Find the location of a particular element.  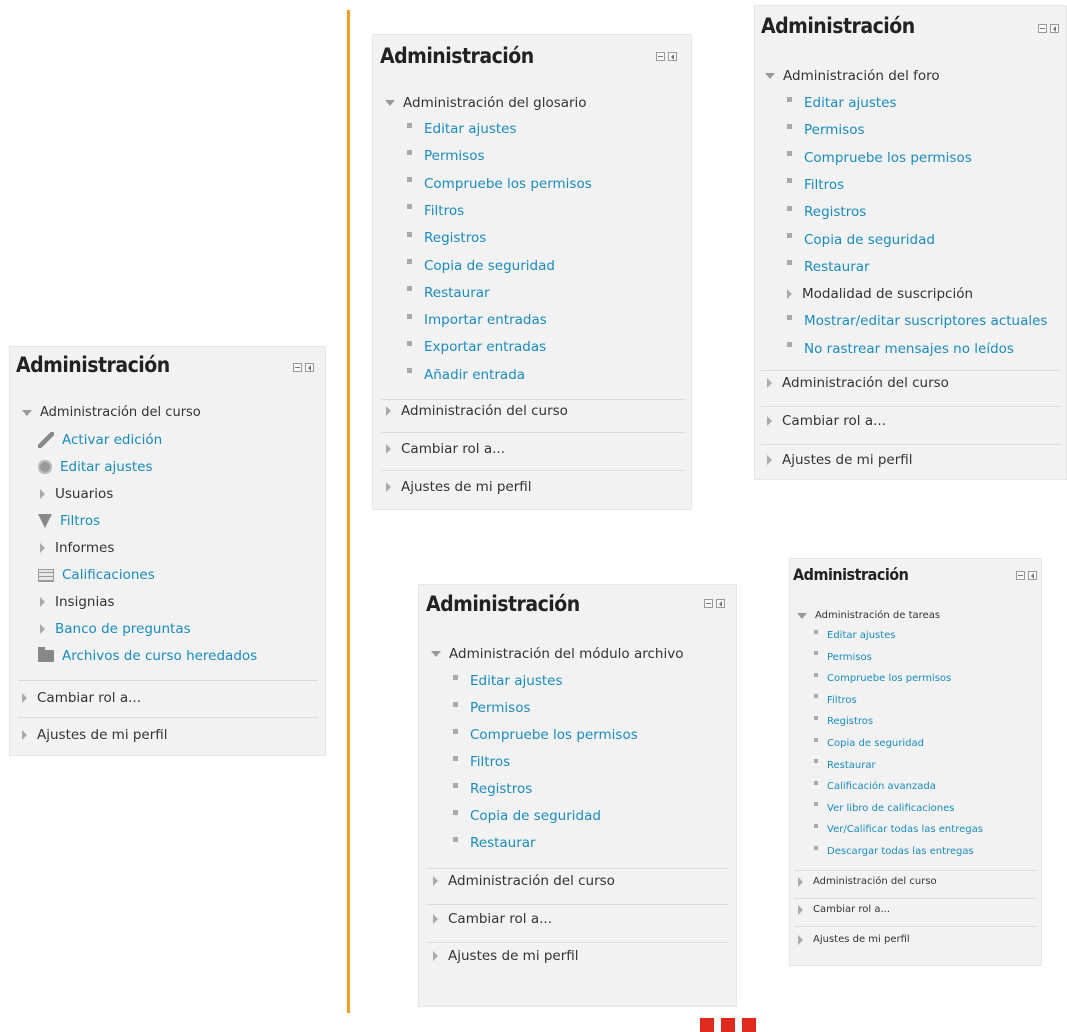

menu-item-banco-preguntas: Banco de preguntas is located at coordinates (115, 629).